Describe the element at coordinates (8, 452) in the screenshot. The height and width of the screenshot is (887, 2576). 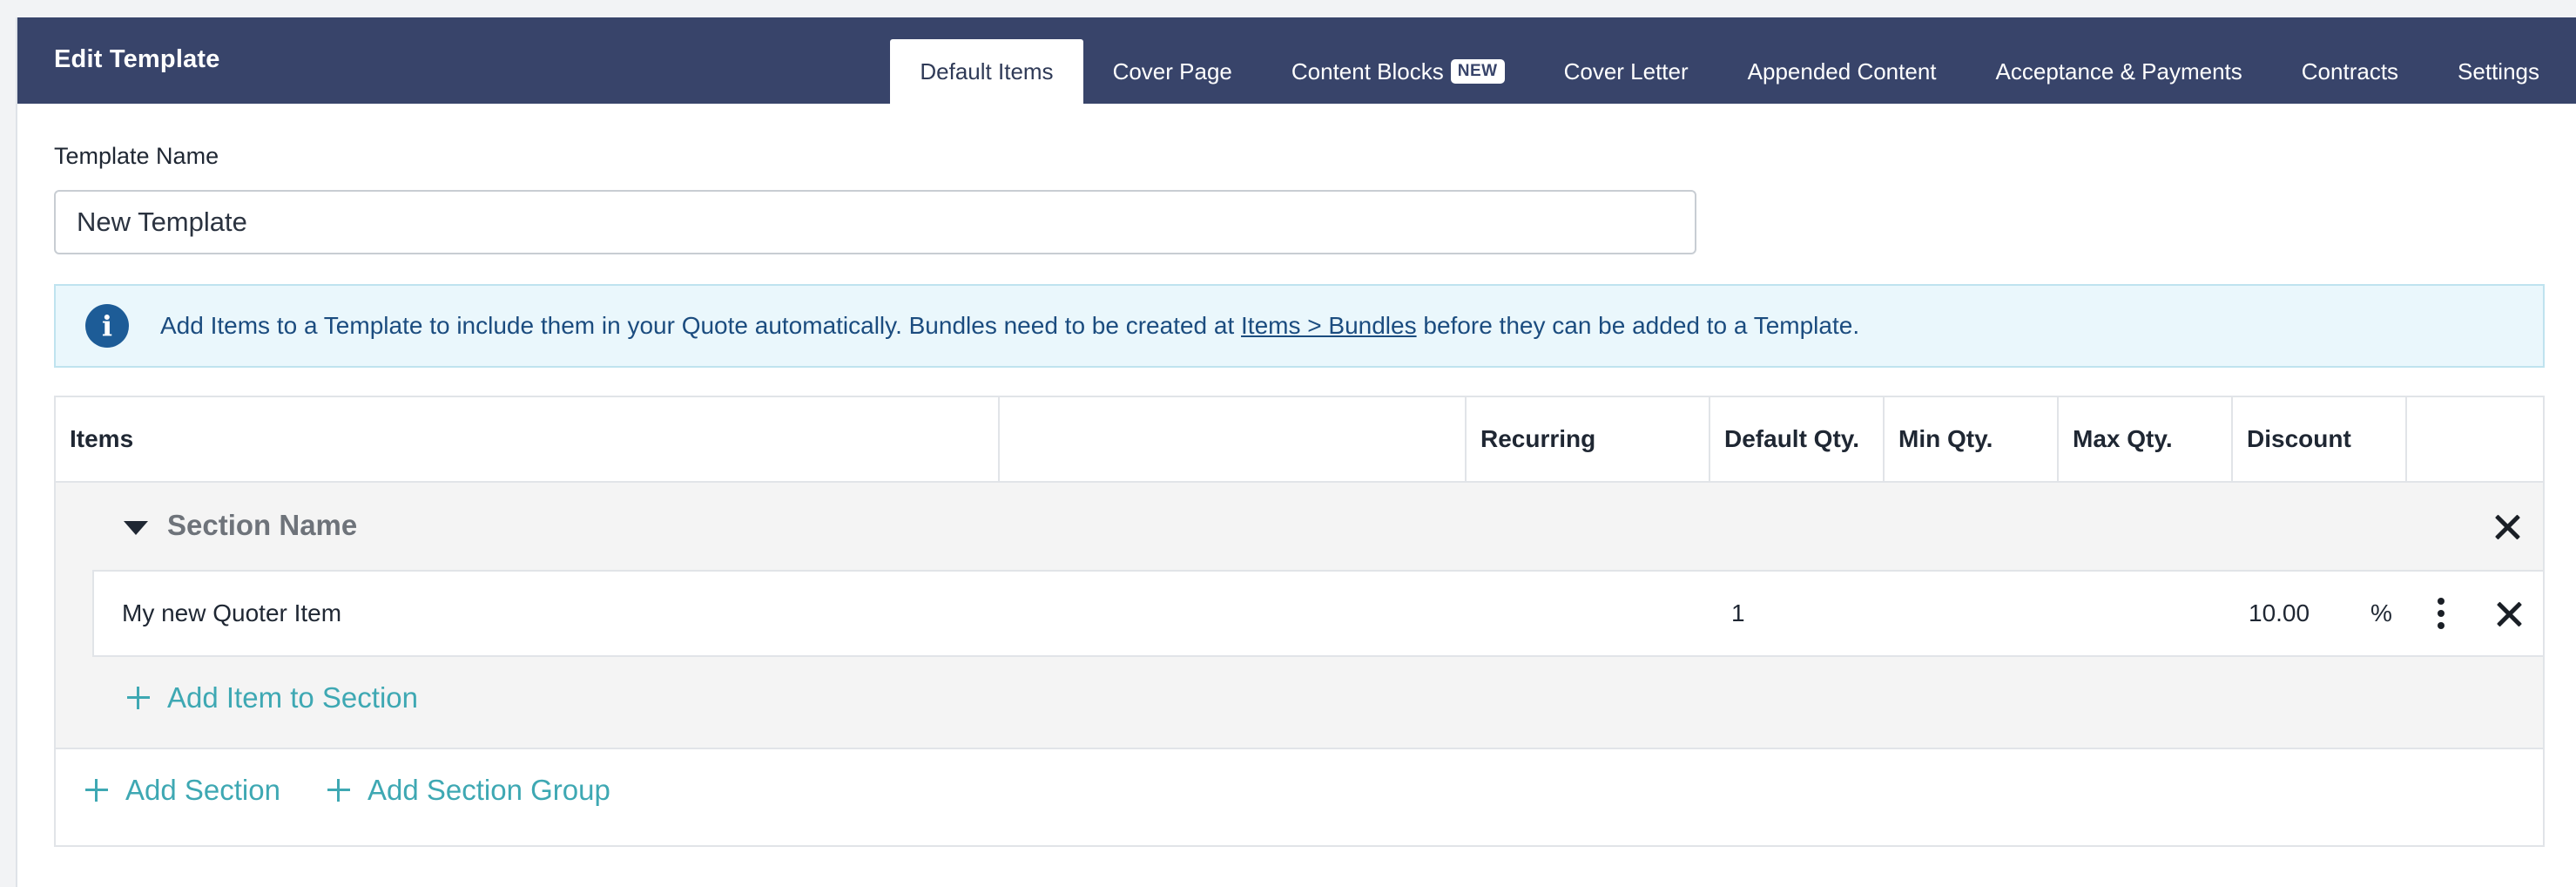
I see `left-frame-border` at that location.